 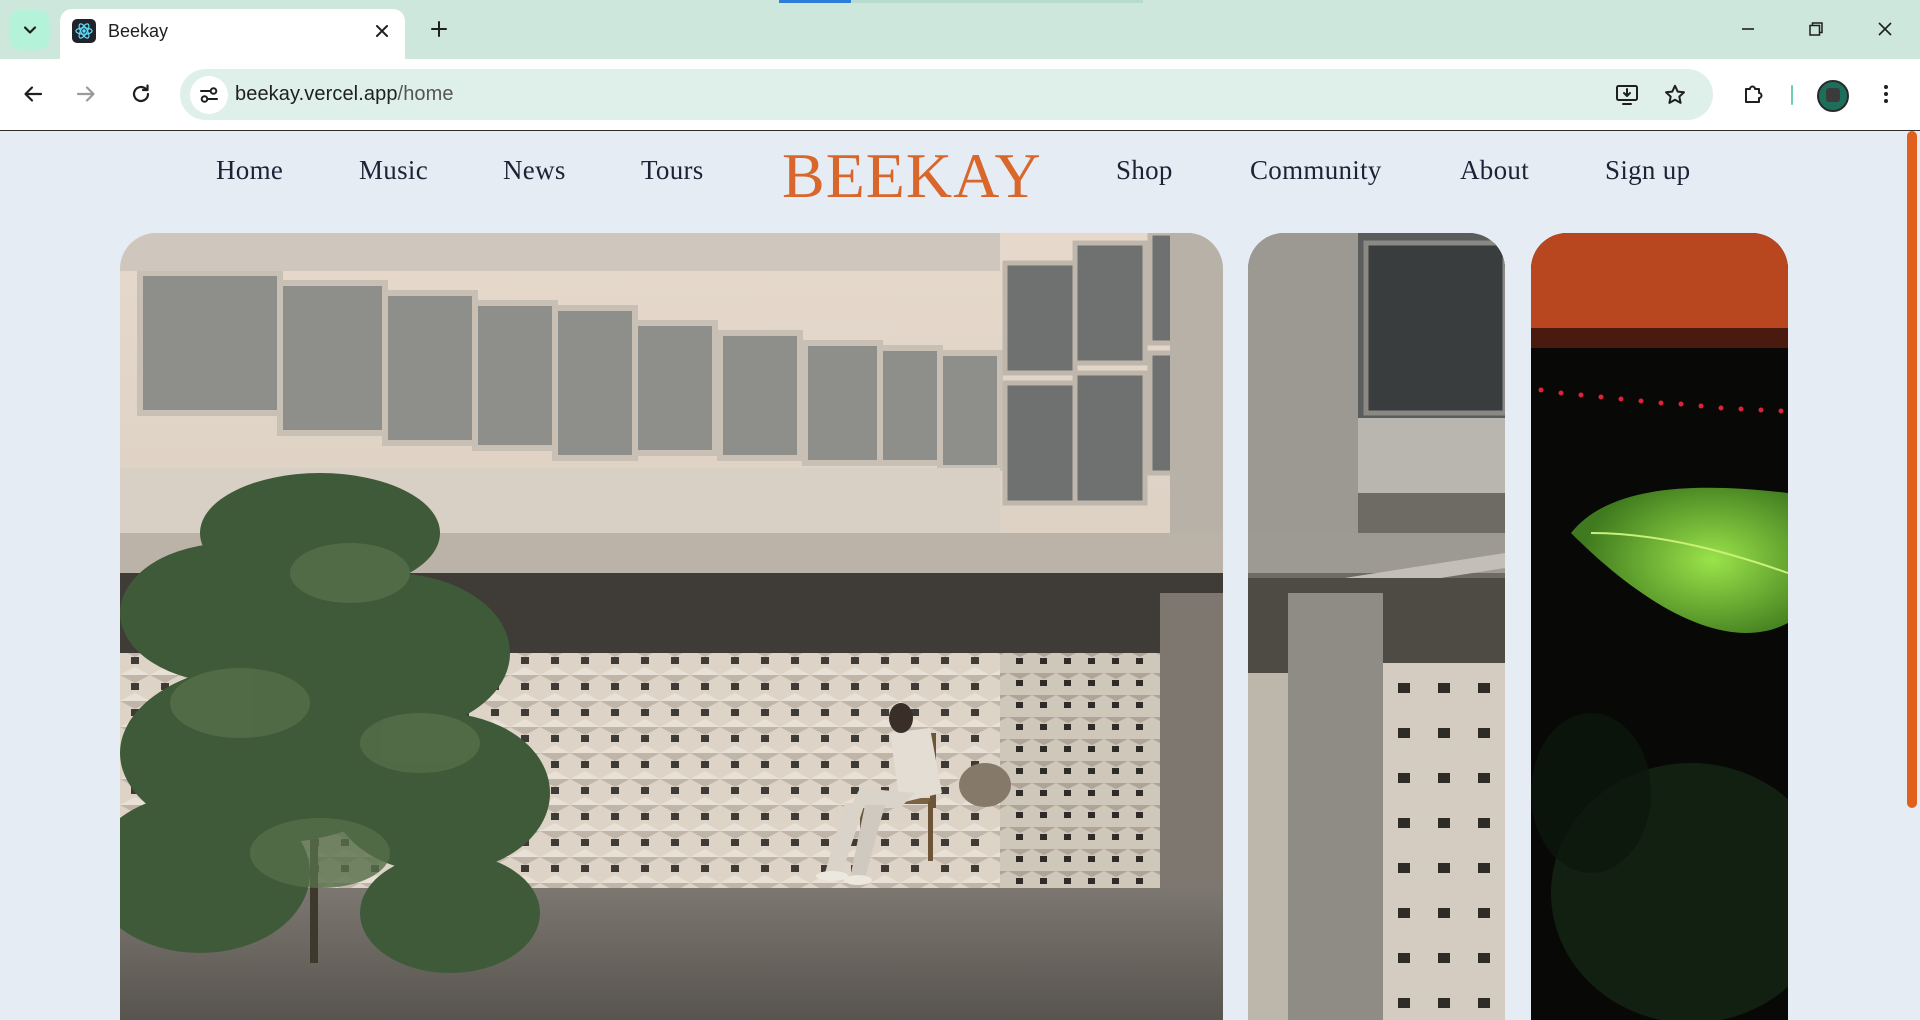 I want to click on install-app-icon, so click(x=1627, y=95).